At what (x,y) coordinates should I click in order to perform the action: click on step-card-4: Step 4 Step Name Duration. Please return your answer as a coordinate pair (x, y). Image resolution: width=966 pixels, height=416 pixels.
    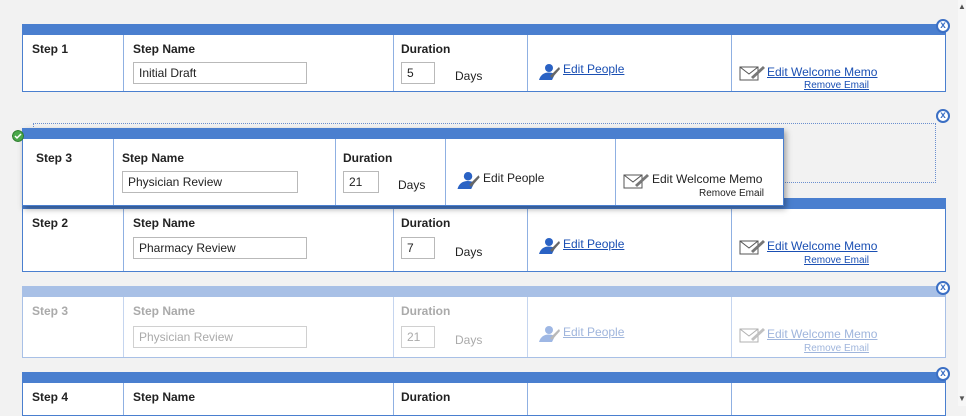
    Looking at the image, I should click on (484, 394).